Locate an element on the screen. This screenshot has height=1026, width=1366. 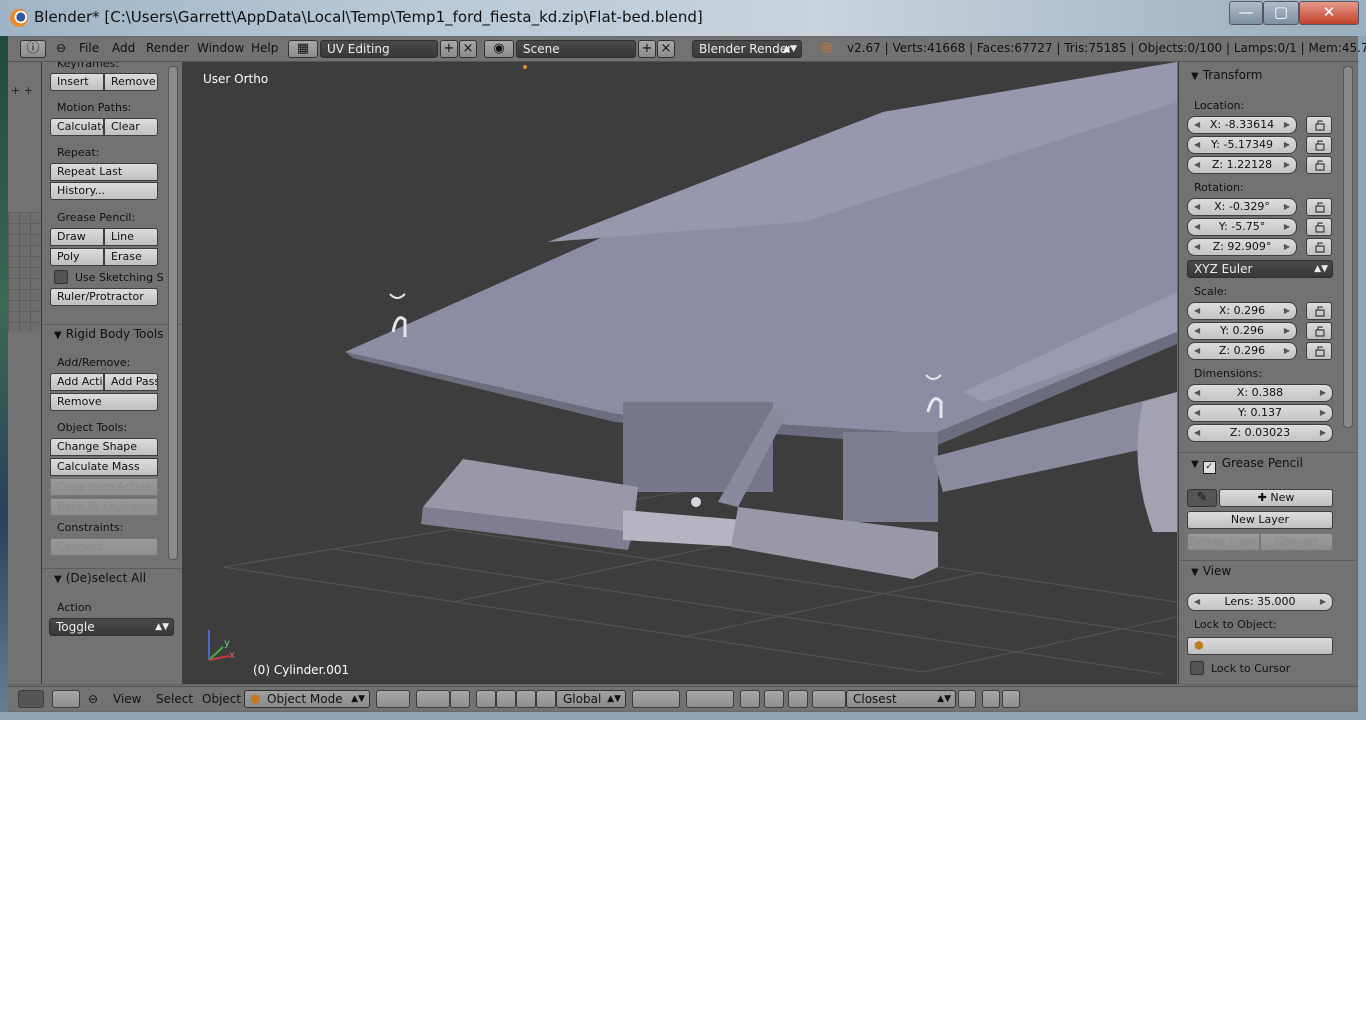
dimensions-y-field: ◀ Y: 0.137 ▶ is located at coordinates (1260, 413).